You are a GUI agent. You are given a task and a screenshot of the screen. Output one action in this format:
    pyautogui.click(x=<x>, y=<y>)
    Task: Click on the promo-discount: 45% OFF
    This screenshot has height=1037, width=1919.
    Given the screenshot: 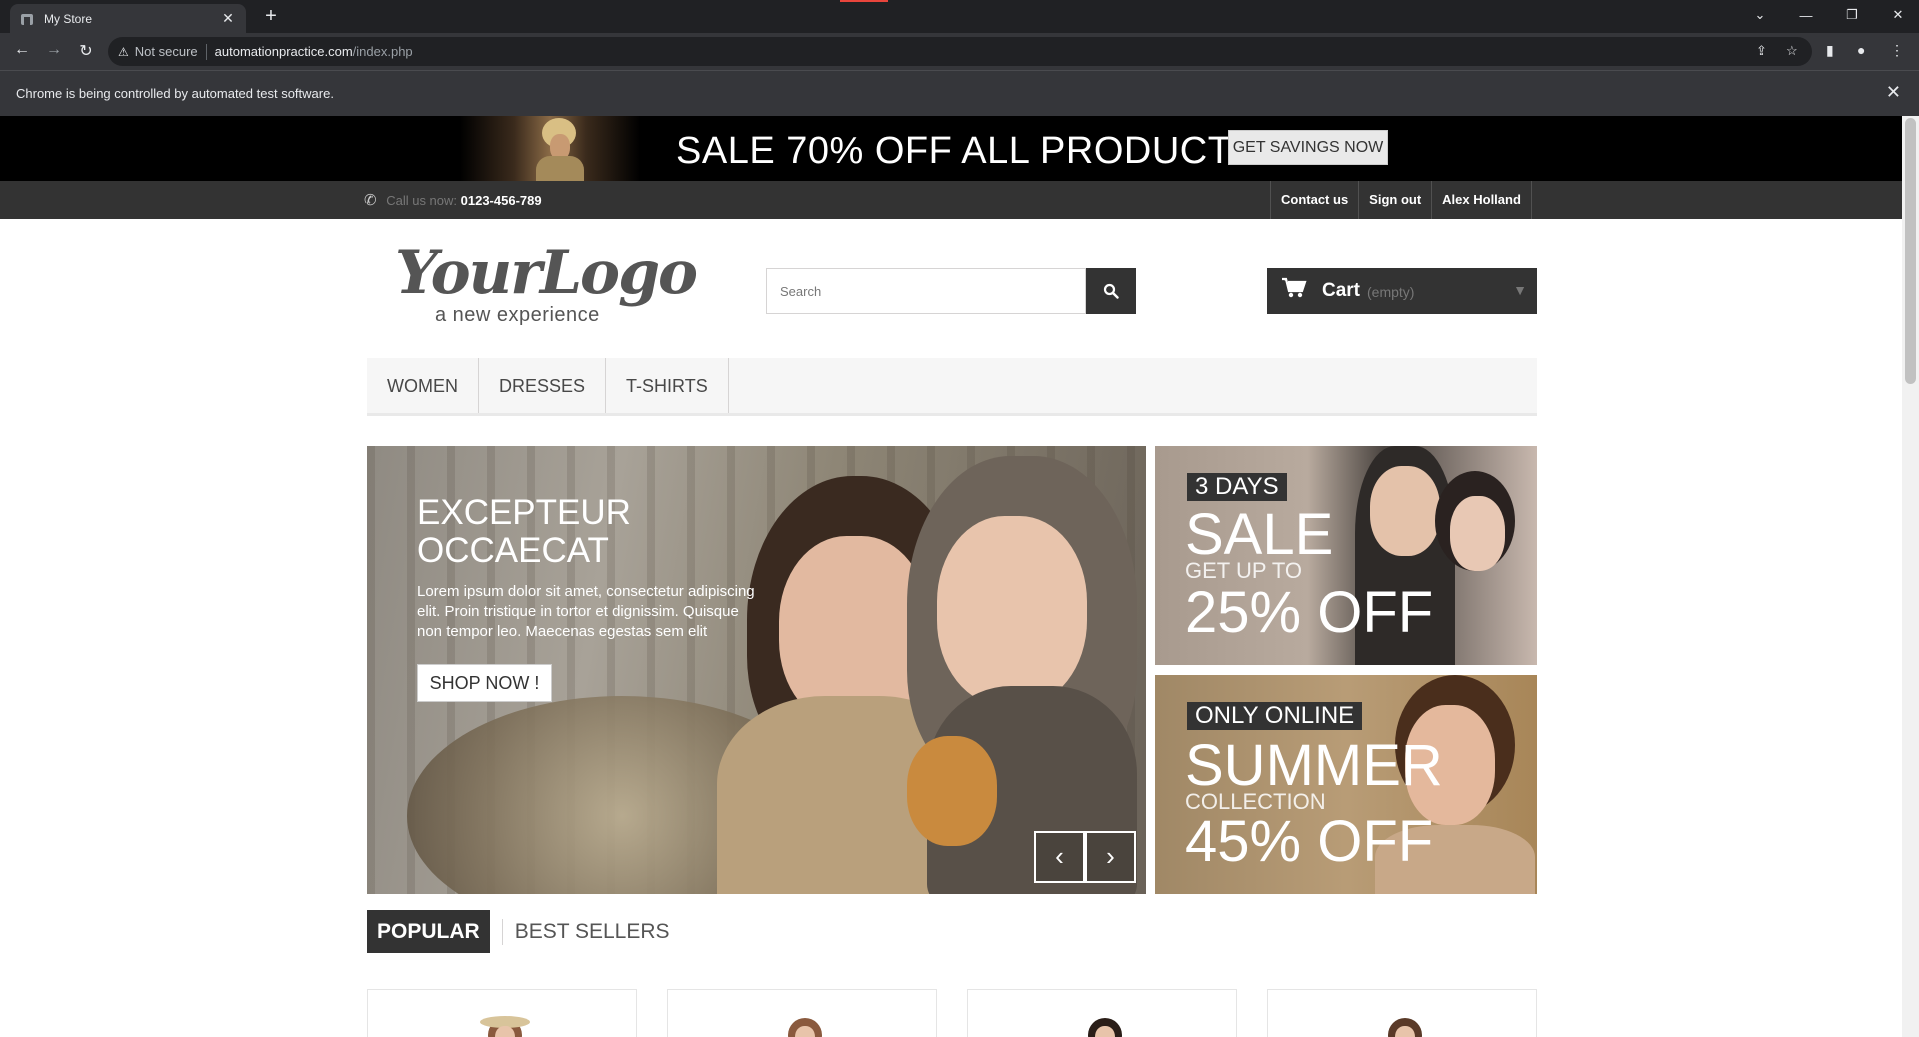 What is the action you would take?
    pyautogui.click(x=1309, y=841)
    